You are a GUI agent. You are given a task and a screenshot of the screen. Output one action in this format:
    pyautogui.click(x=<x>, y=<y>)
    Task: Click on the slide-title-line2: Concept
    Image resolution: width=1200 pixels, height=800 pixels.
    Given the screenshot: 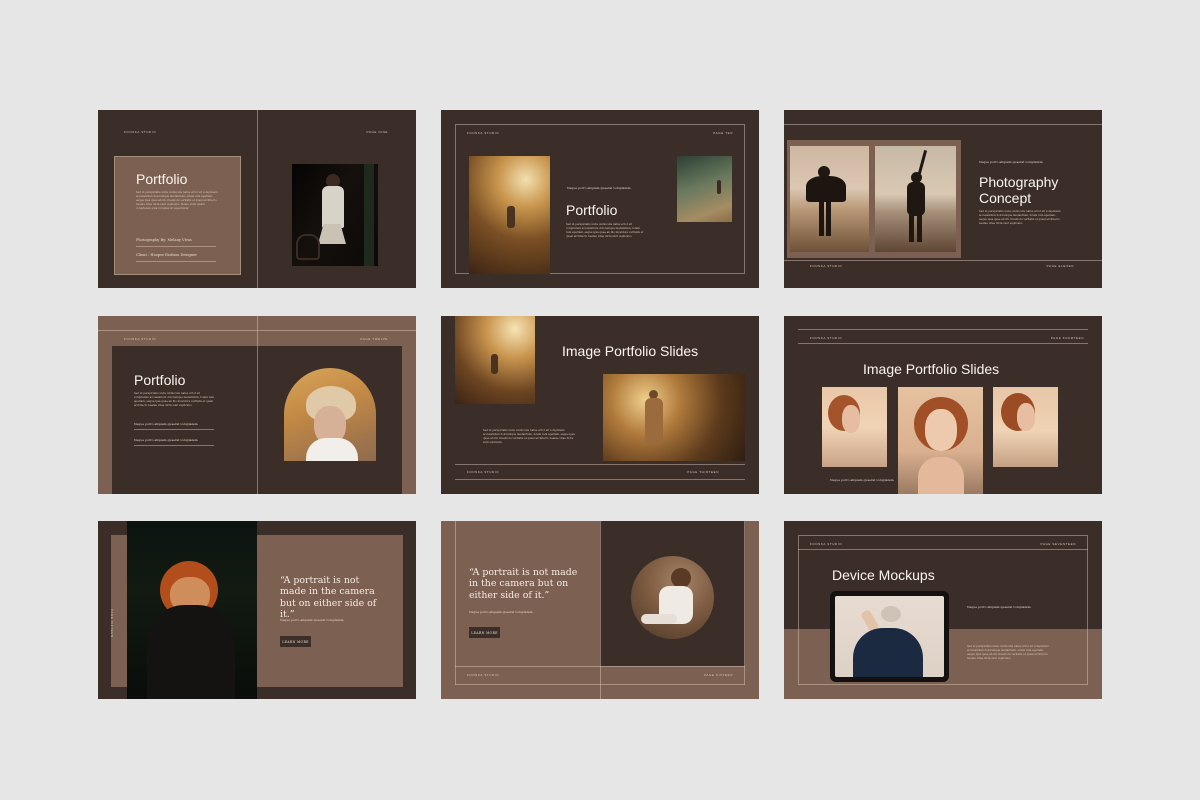 What is the action you would take?
    pyautogui.click(x=1005, y=198)
    